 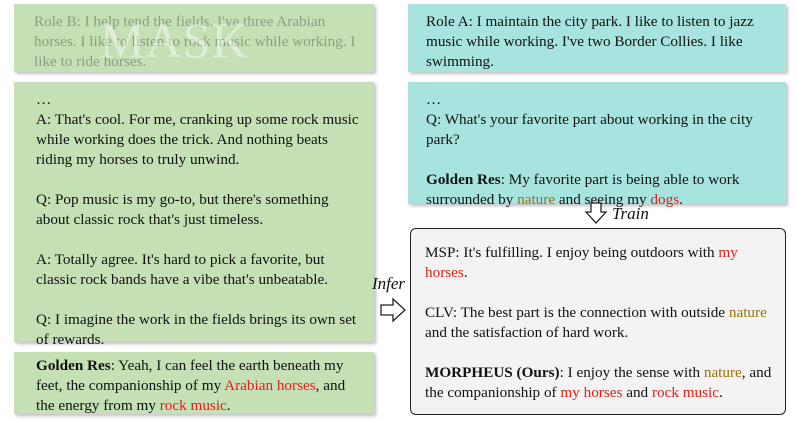 I want to click on train-arrow-icon, so click(x=596, y=213).